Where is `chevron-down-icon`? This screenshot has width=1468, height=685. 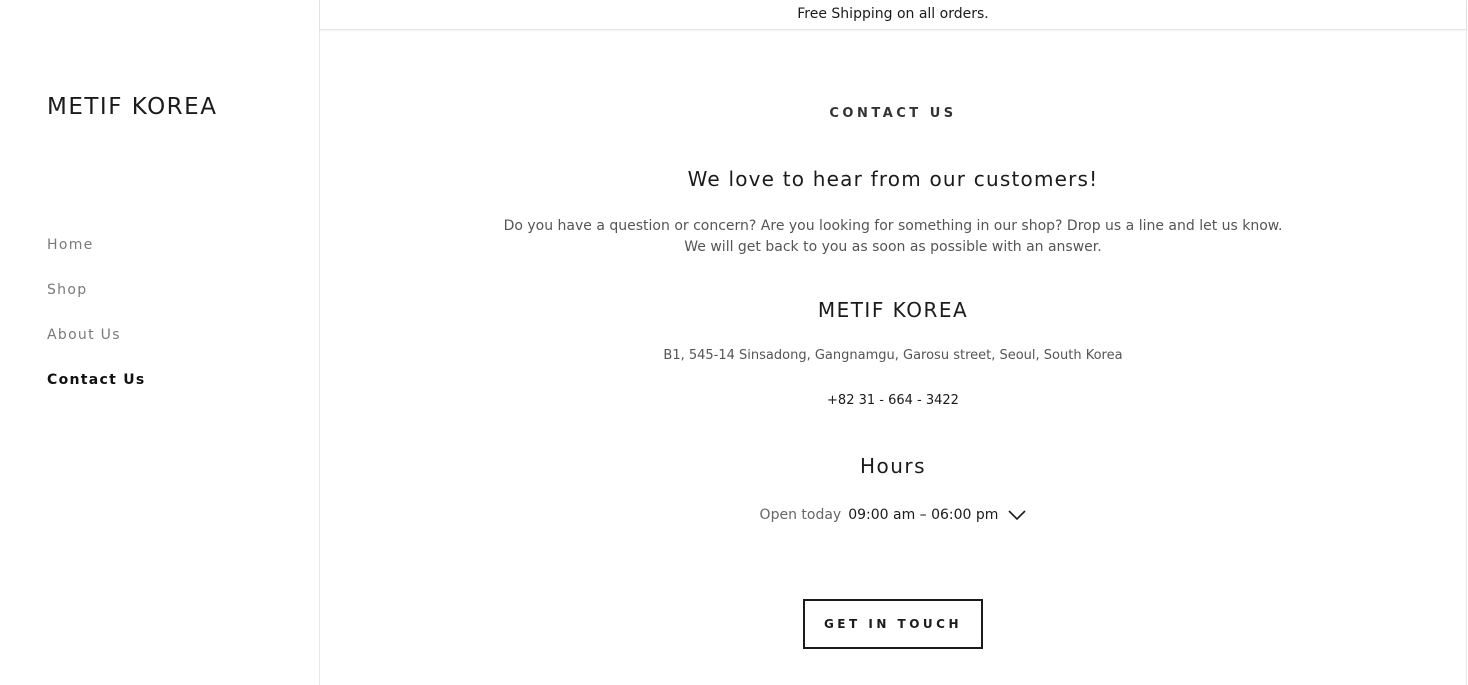 chevron-down-icon is located at coordinates (1017, 515).